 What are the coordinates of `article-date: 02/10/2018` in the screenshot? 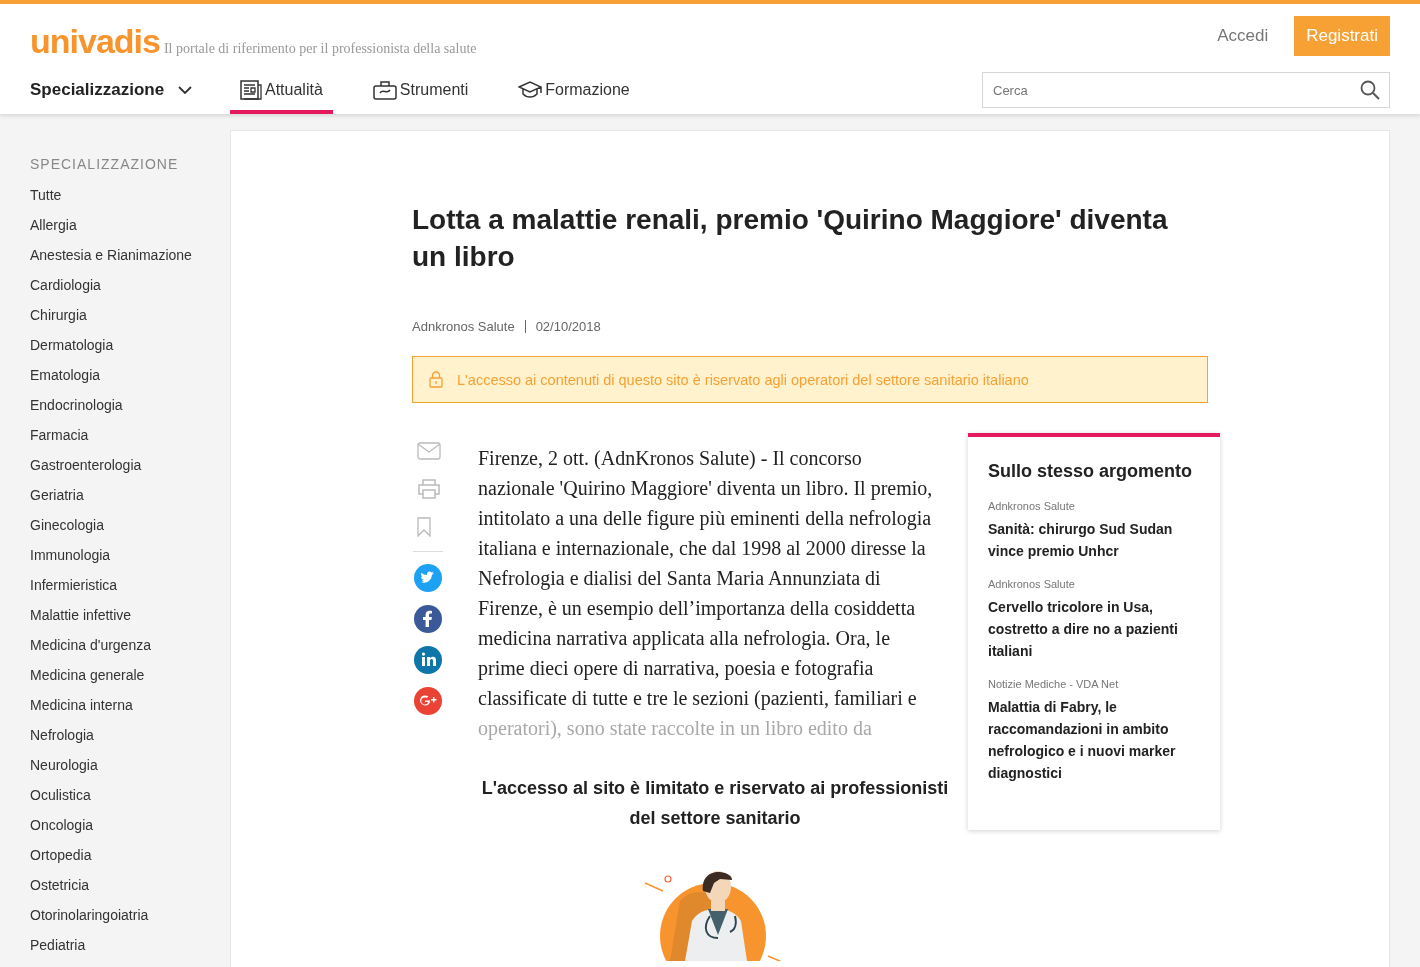 It's located at (568, 326).